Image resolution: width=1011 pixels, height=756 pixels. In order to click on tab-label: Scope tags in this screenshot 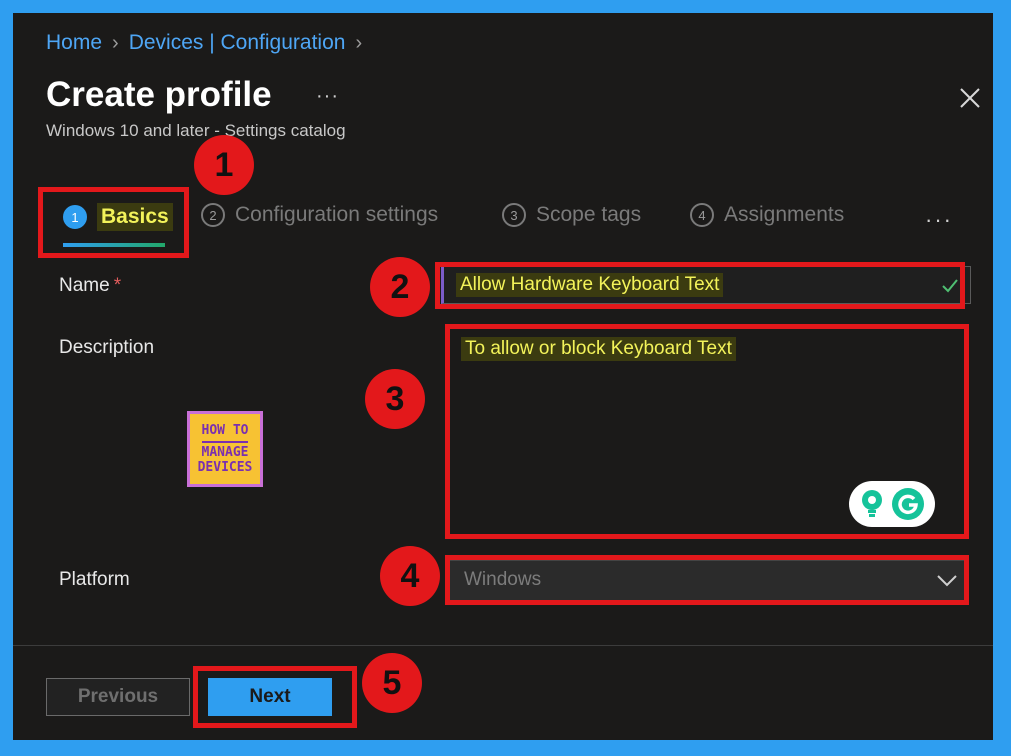, I will do `click(589, 214)`.